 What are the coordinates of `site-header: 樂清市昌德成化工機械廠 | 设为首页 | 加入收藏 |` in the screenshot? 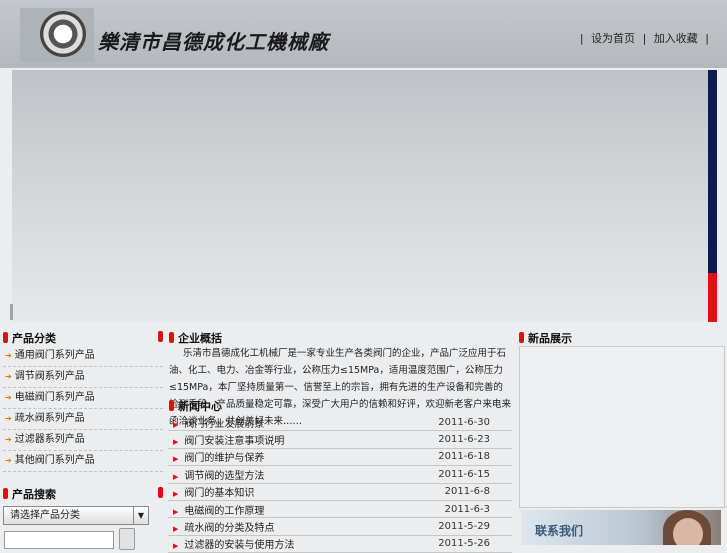 It's located at (363, 34).